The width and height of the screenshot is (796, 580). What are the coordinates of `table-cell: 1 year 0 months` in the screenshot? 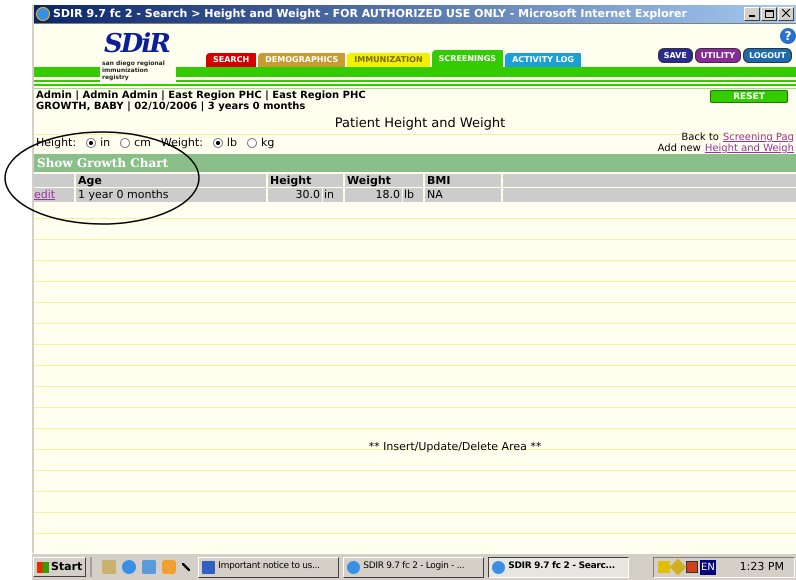 It's located at (171, 195).